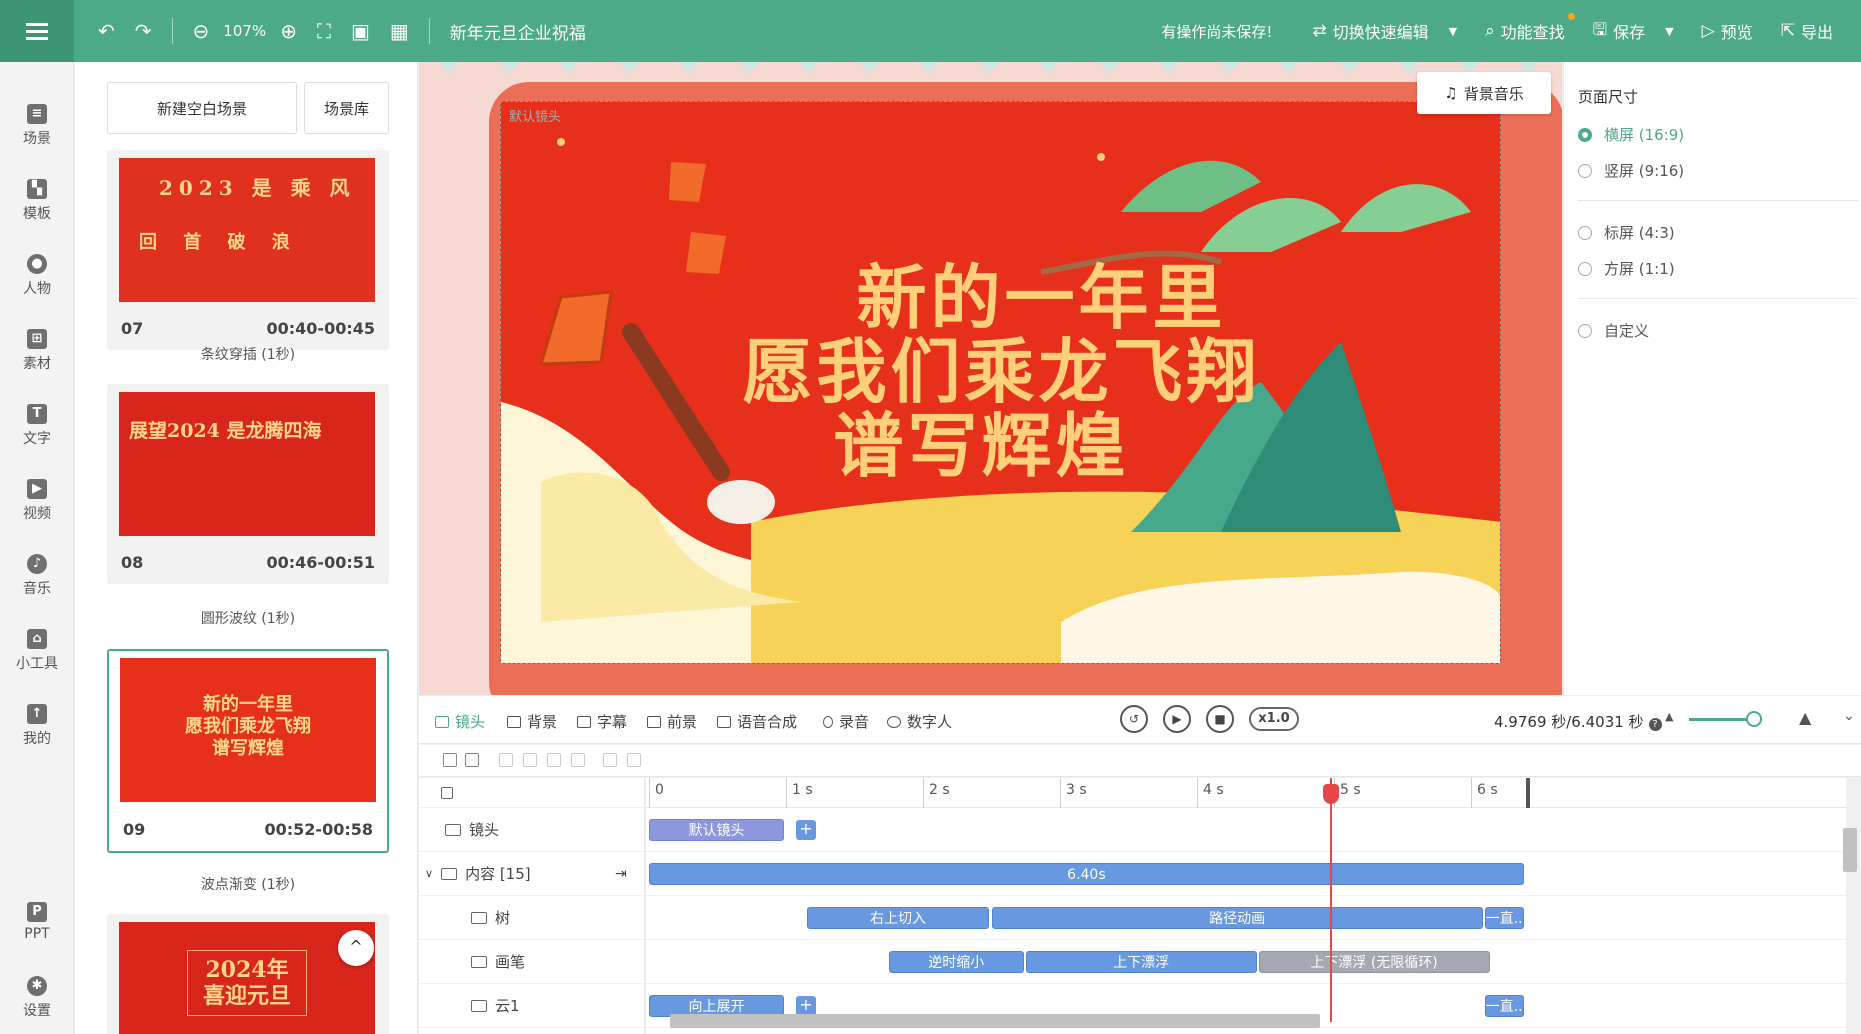  What do you see at coordinates (995, 1021) in the screenshot?
I see `horizontal-scrollbar` at bounding box center [995, 1021].